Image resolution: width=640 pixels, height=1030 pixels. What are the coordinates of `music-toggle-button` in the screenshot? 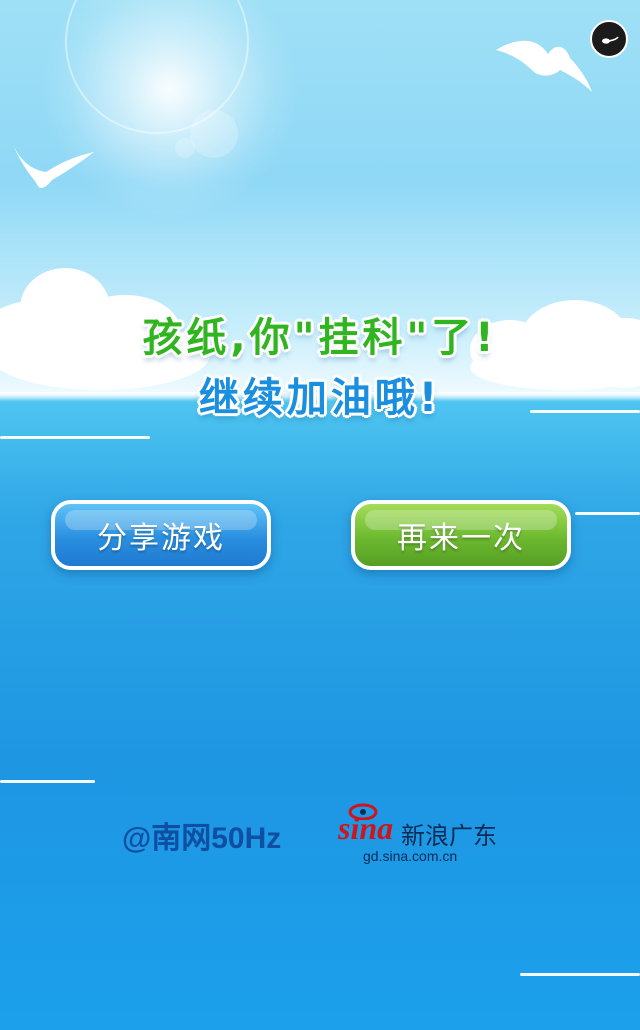 It's located at (609, 39).